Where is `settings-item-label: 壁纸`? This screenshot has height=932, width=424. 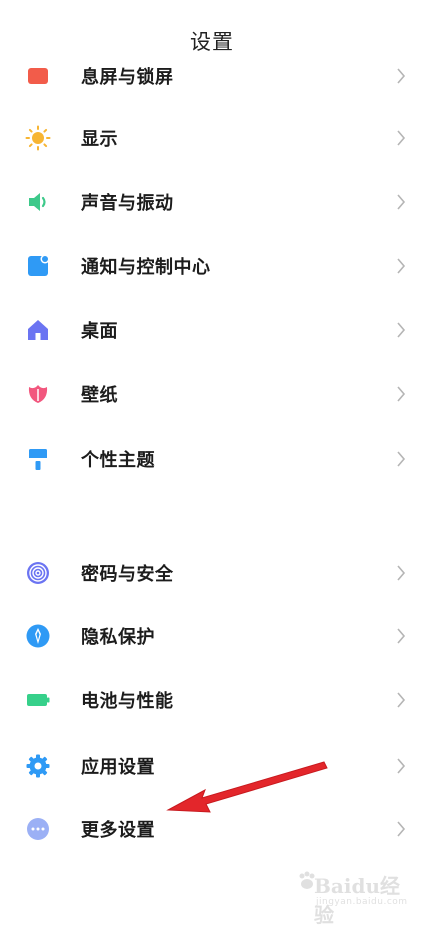 settings-item-label: 壁纸 is located at coordinates (99, 395).